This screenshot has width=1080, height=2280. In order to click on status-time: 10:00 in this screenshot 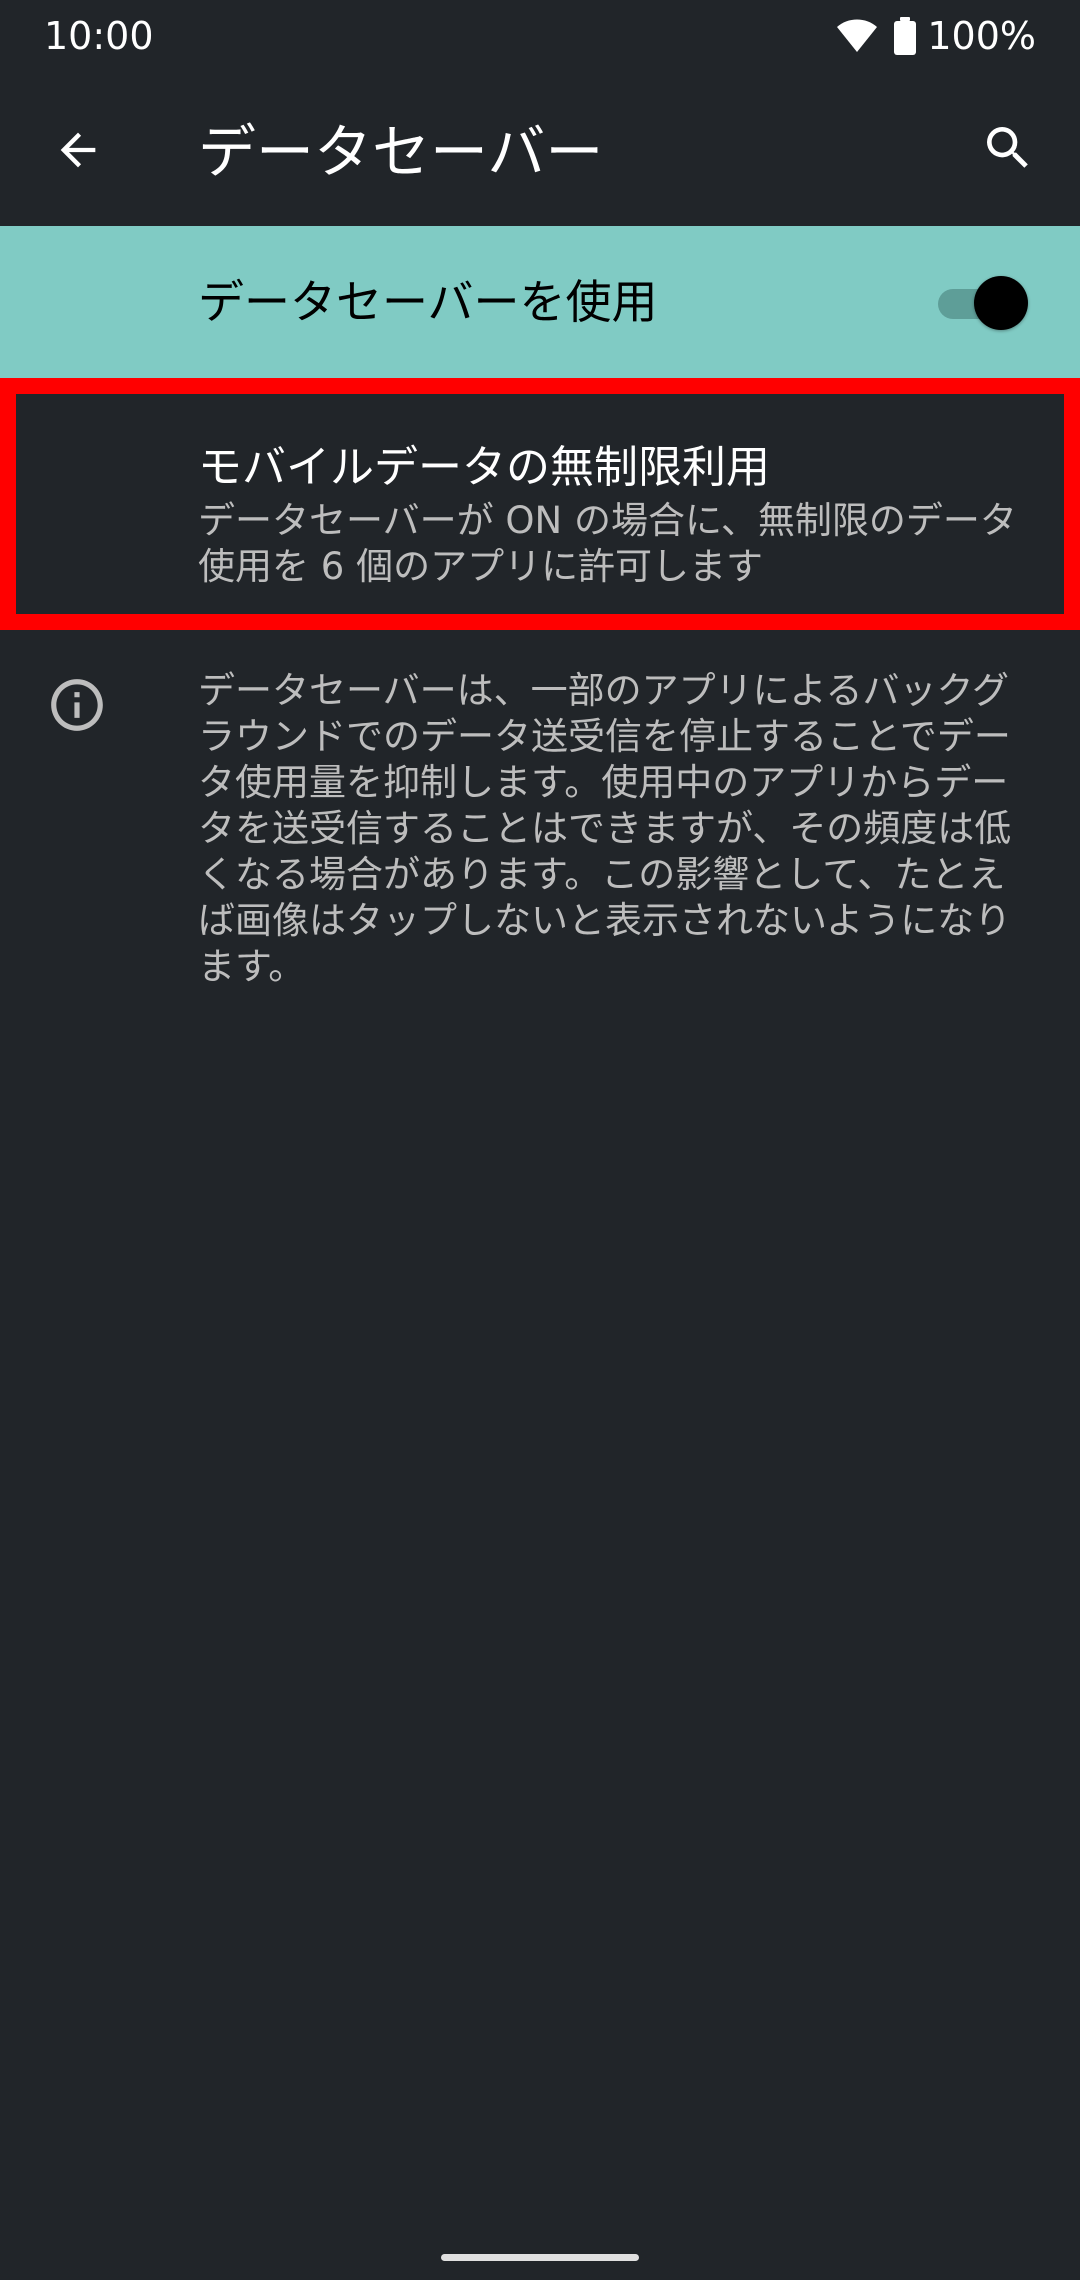, I will do `click(99, 36)`.